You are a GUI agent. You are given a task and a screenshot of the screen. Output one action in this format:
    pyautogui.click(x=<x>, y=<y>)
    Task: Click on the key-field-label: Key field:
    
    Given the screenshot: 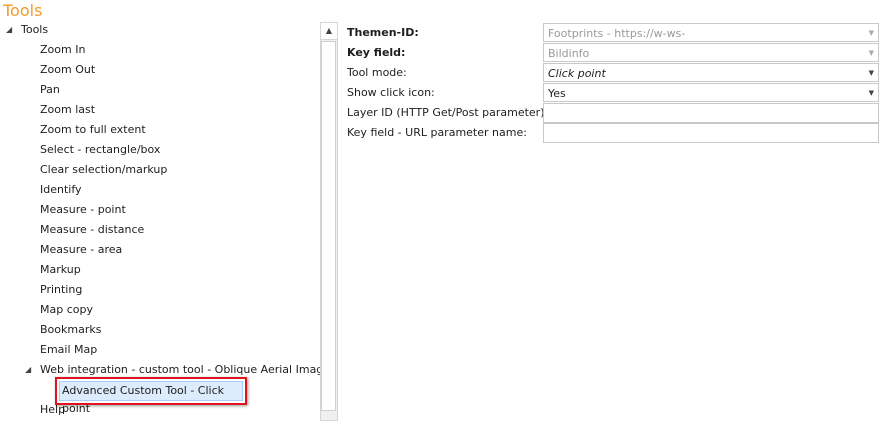 What is the action you would take?
    pyautogui.click(x=376, y=52)
    